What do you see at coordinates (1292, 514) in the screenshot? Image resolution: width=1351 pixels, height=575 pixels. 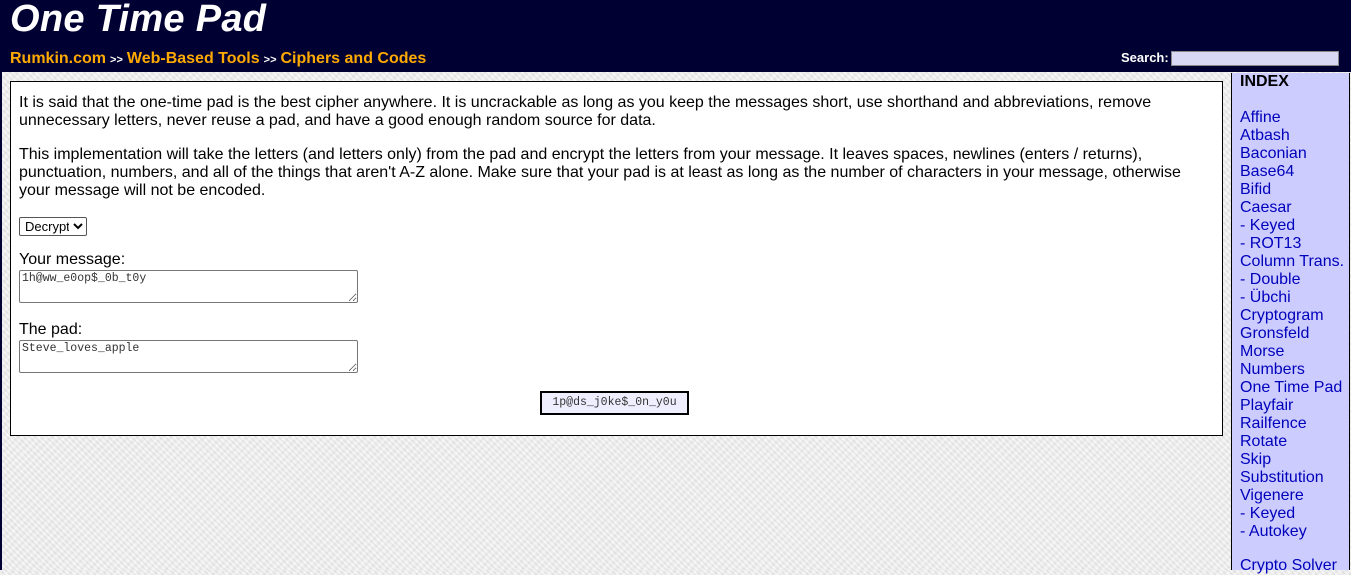 I see `sidebar-item-vigenere-keyed: - Keyed` at bounding box center [1292, 514].